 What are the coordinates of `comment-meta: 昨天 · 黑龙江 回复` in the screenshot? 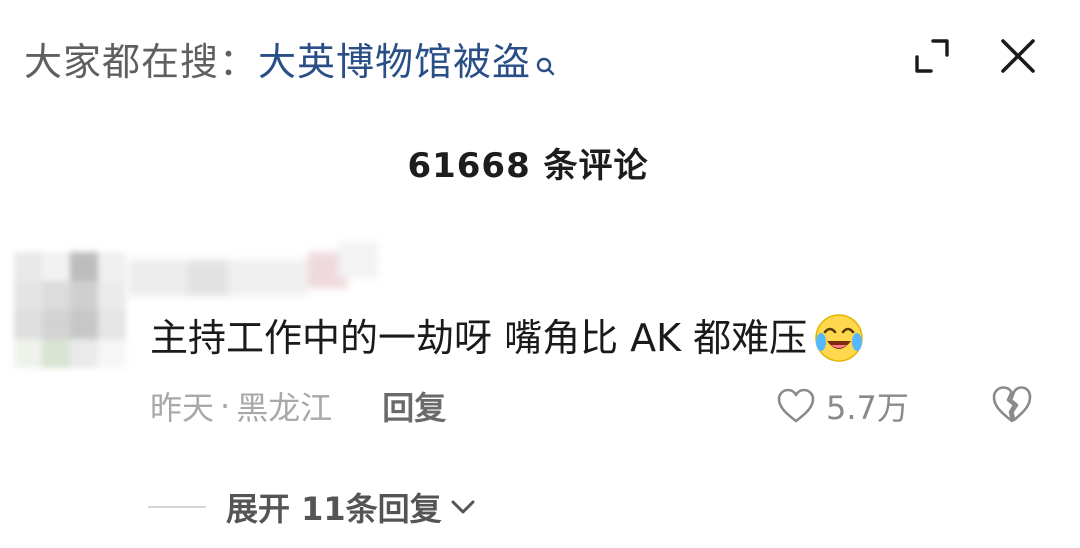 It's located at (298, 406).